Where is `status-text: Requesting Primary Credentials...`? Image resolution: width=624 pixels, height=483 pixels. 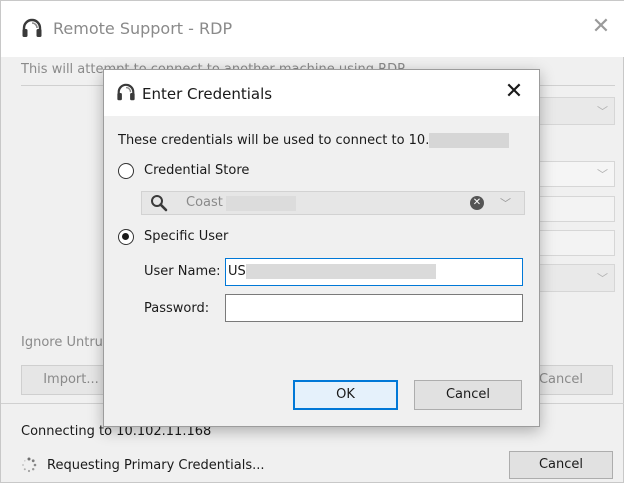 status-text: Requesting Primary Credentials... is located at coordinates (156, 465).